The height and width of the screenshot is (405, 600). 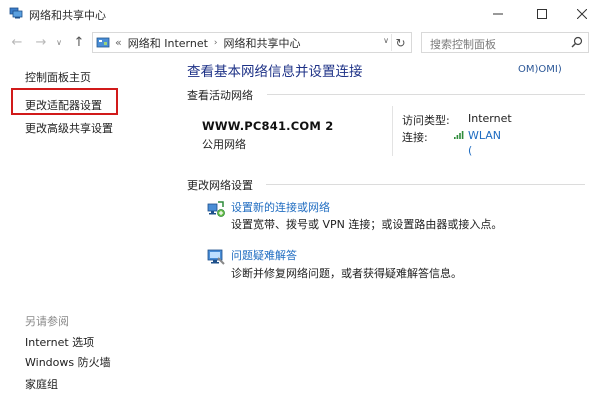 I want to click on address-bar: « 网络和 Internet › 网络和共享中心 ∨ ↻, so click(x=252, y=42).